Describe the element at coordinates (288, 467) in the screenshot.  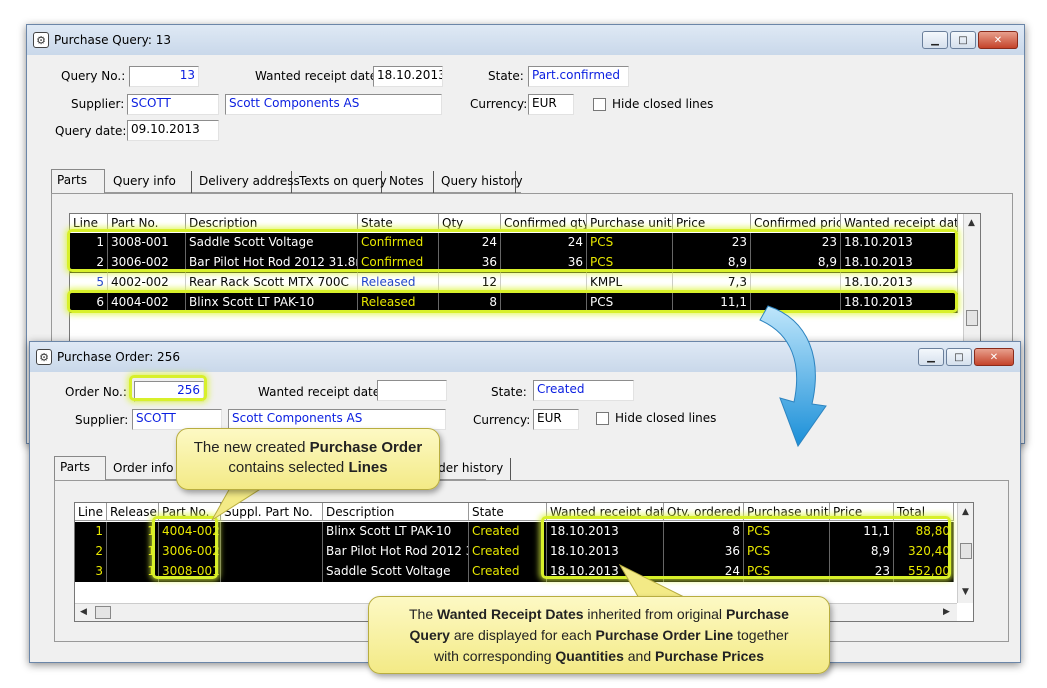
I see `callout-text: contains selected` at that location.